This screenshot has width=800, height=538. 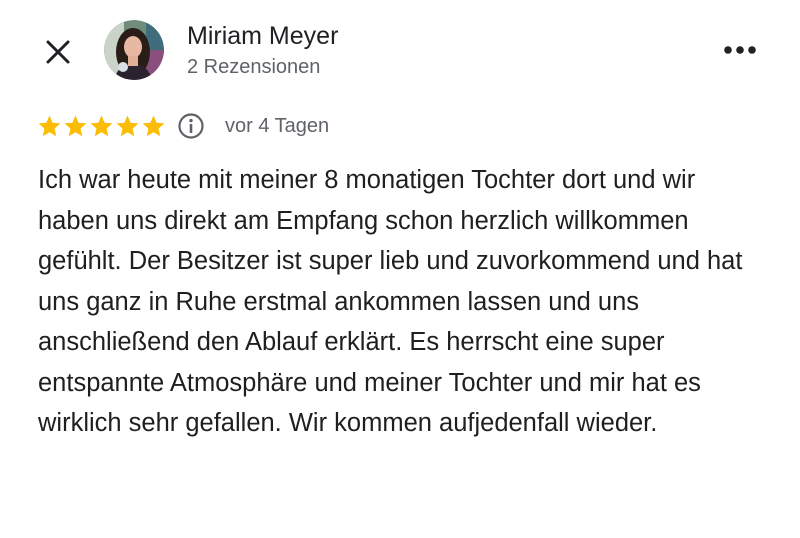 I want to click on avatar-photo, so click(x=134, y=50).